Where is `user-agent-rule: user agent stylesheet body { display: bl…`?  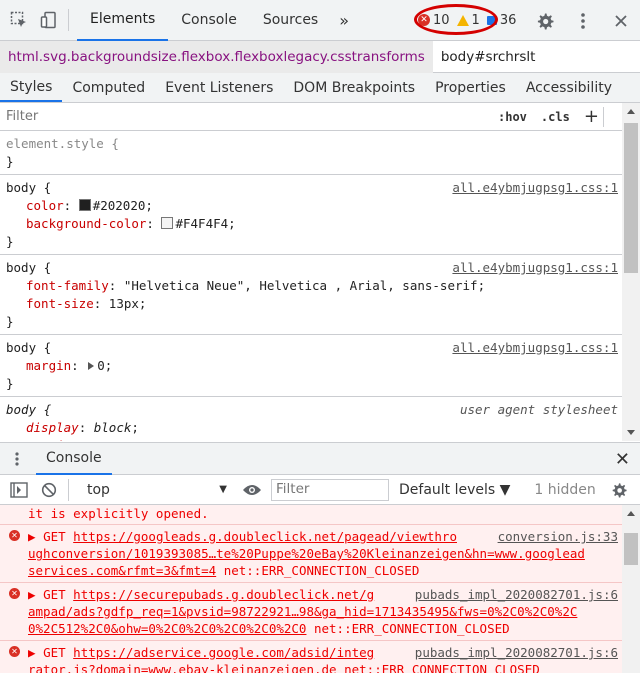
user-agent-rule: user agent stylesheet body { display: bl… is located at coordinates (311, 419).